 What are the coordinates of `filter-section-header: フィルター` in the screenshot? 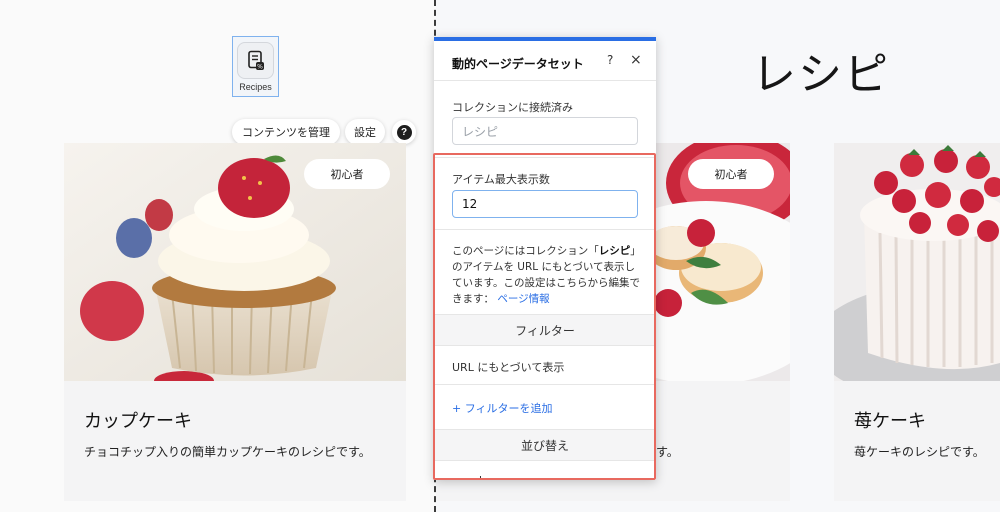 It's located at (545, 330).